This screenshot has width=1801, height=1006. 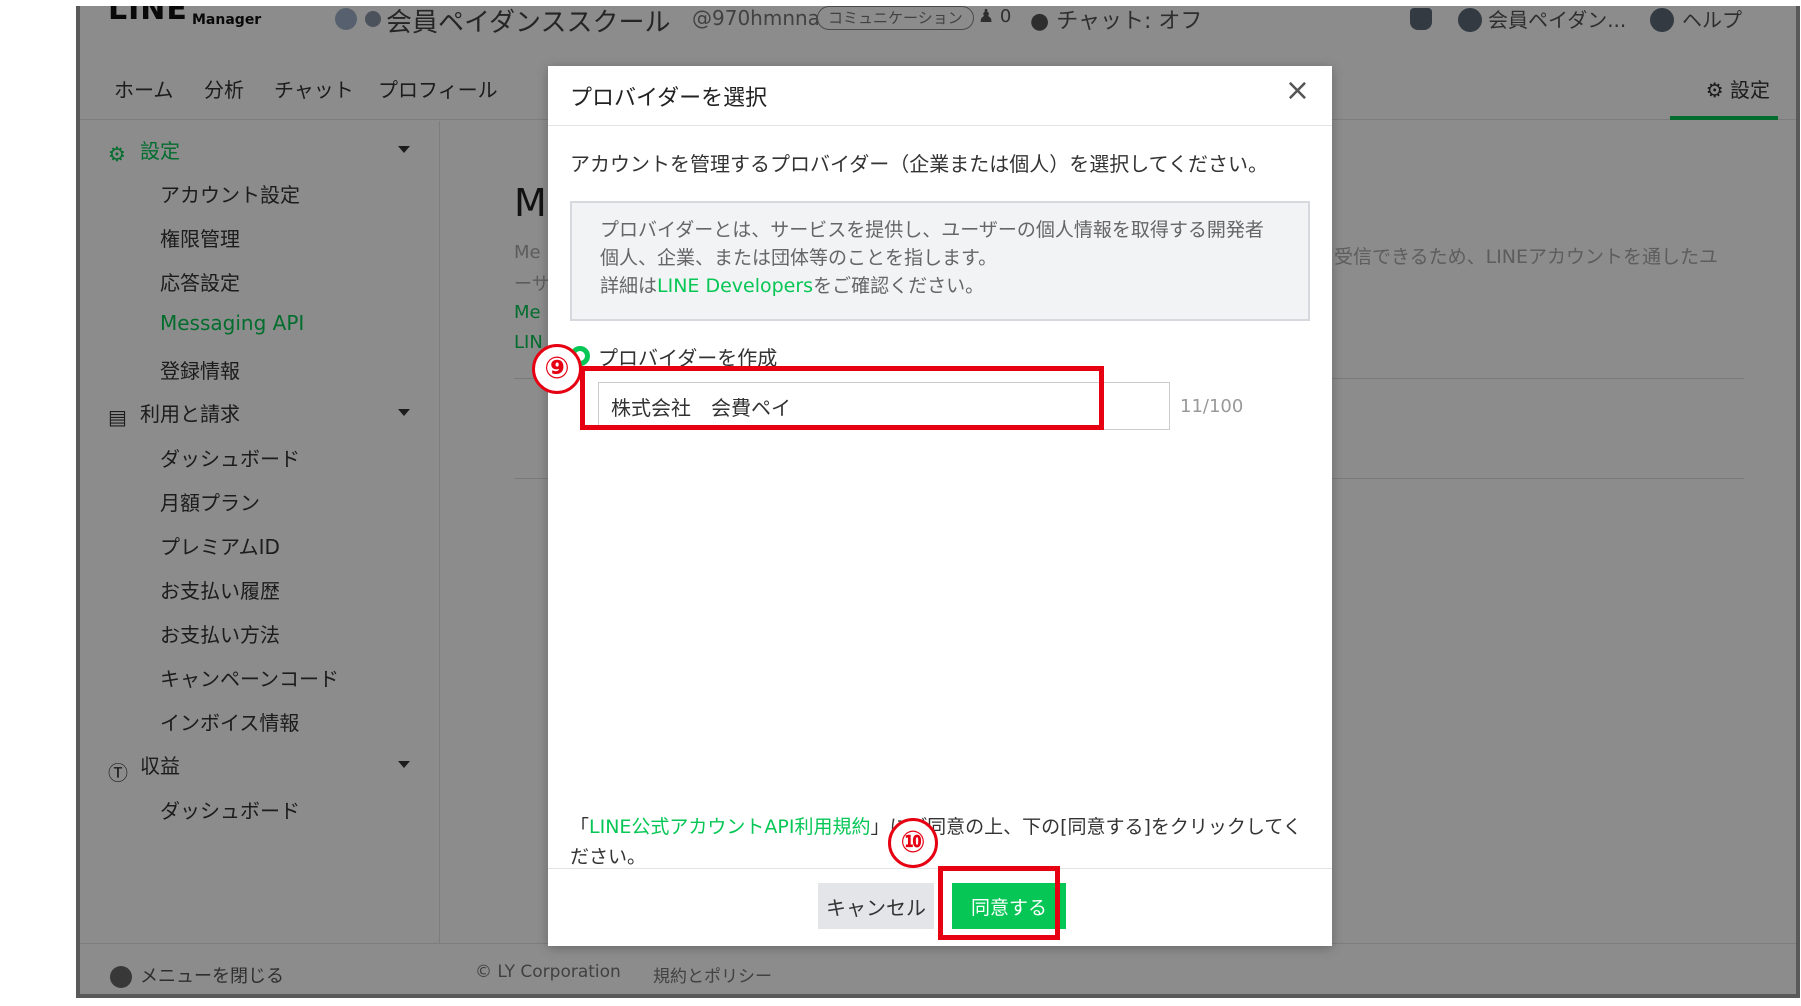 I want to click on modal-header: プロバイダーを選択 ×, so click(x=940, y=96).